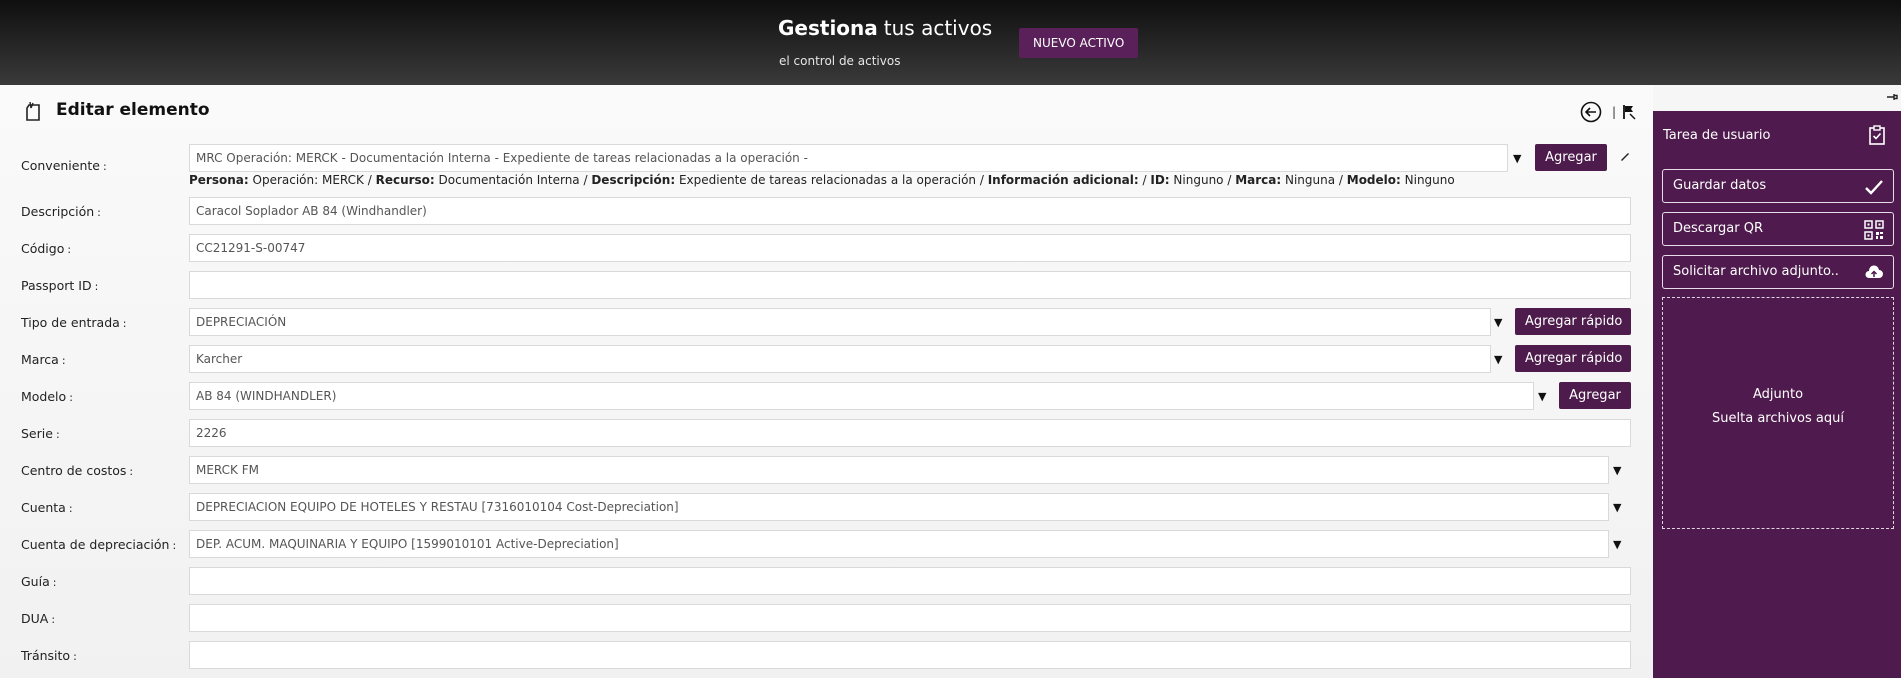  I want to click on label-dua-text: DUA, so click(35, 618).